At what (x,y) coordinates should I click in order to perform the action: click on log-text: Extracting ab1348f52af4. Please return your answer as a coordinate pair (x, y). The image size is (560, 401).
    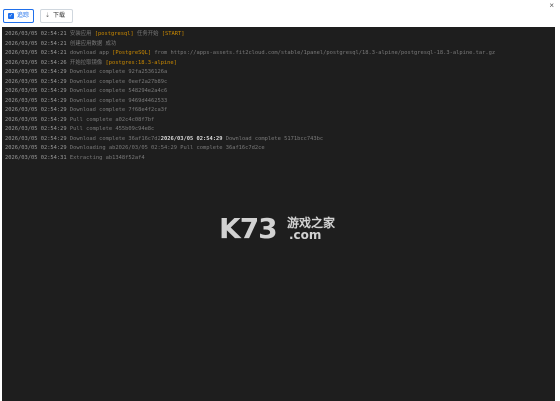
    Looking at the image, I should click on (107, 157).